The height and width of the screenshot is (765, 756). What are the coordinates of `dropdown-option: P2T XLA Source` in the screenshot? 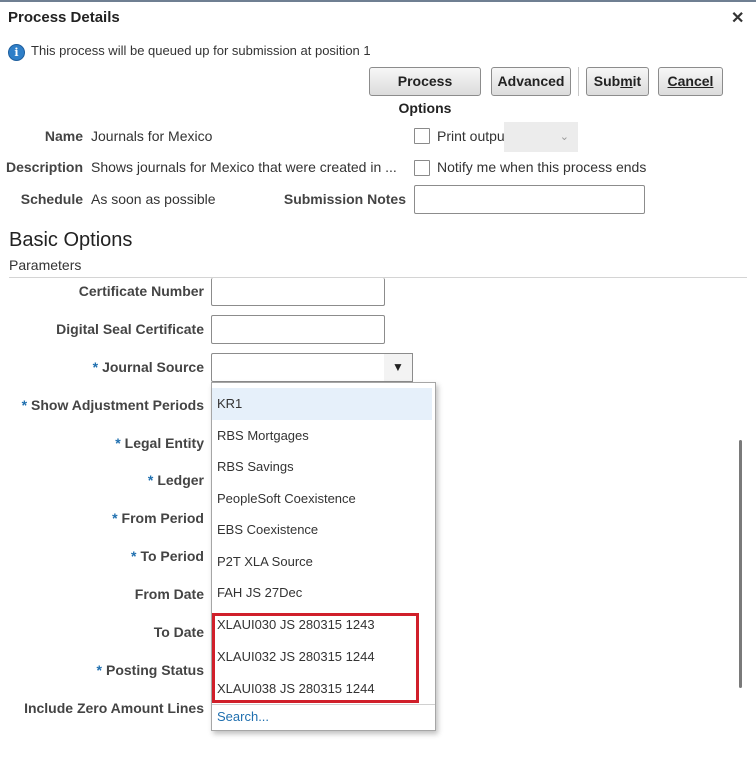 It's located at (322, 562).